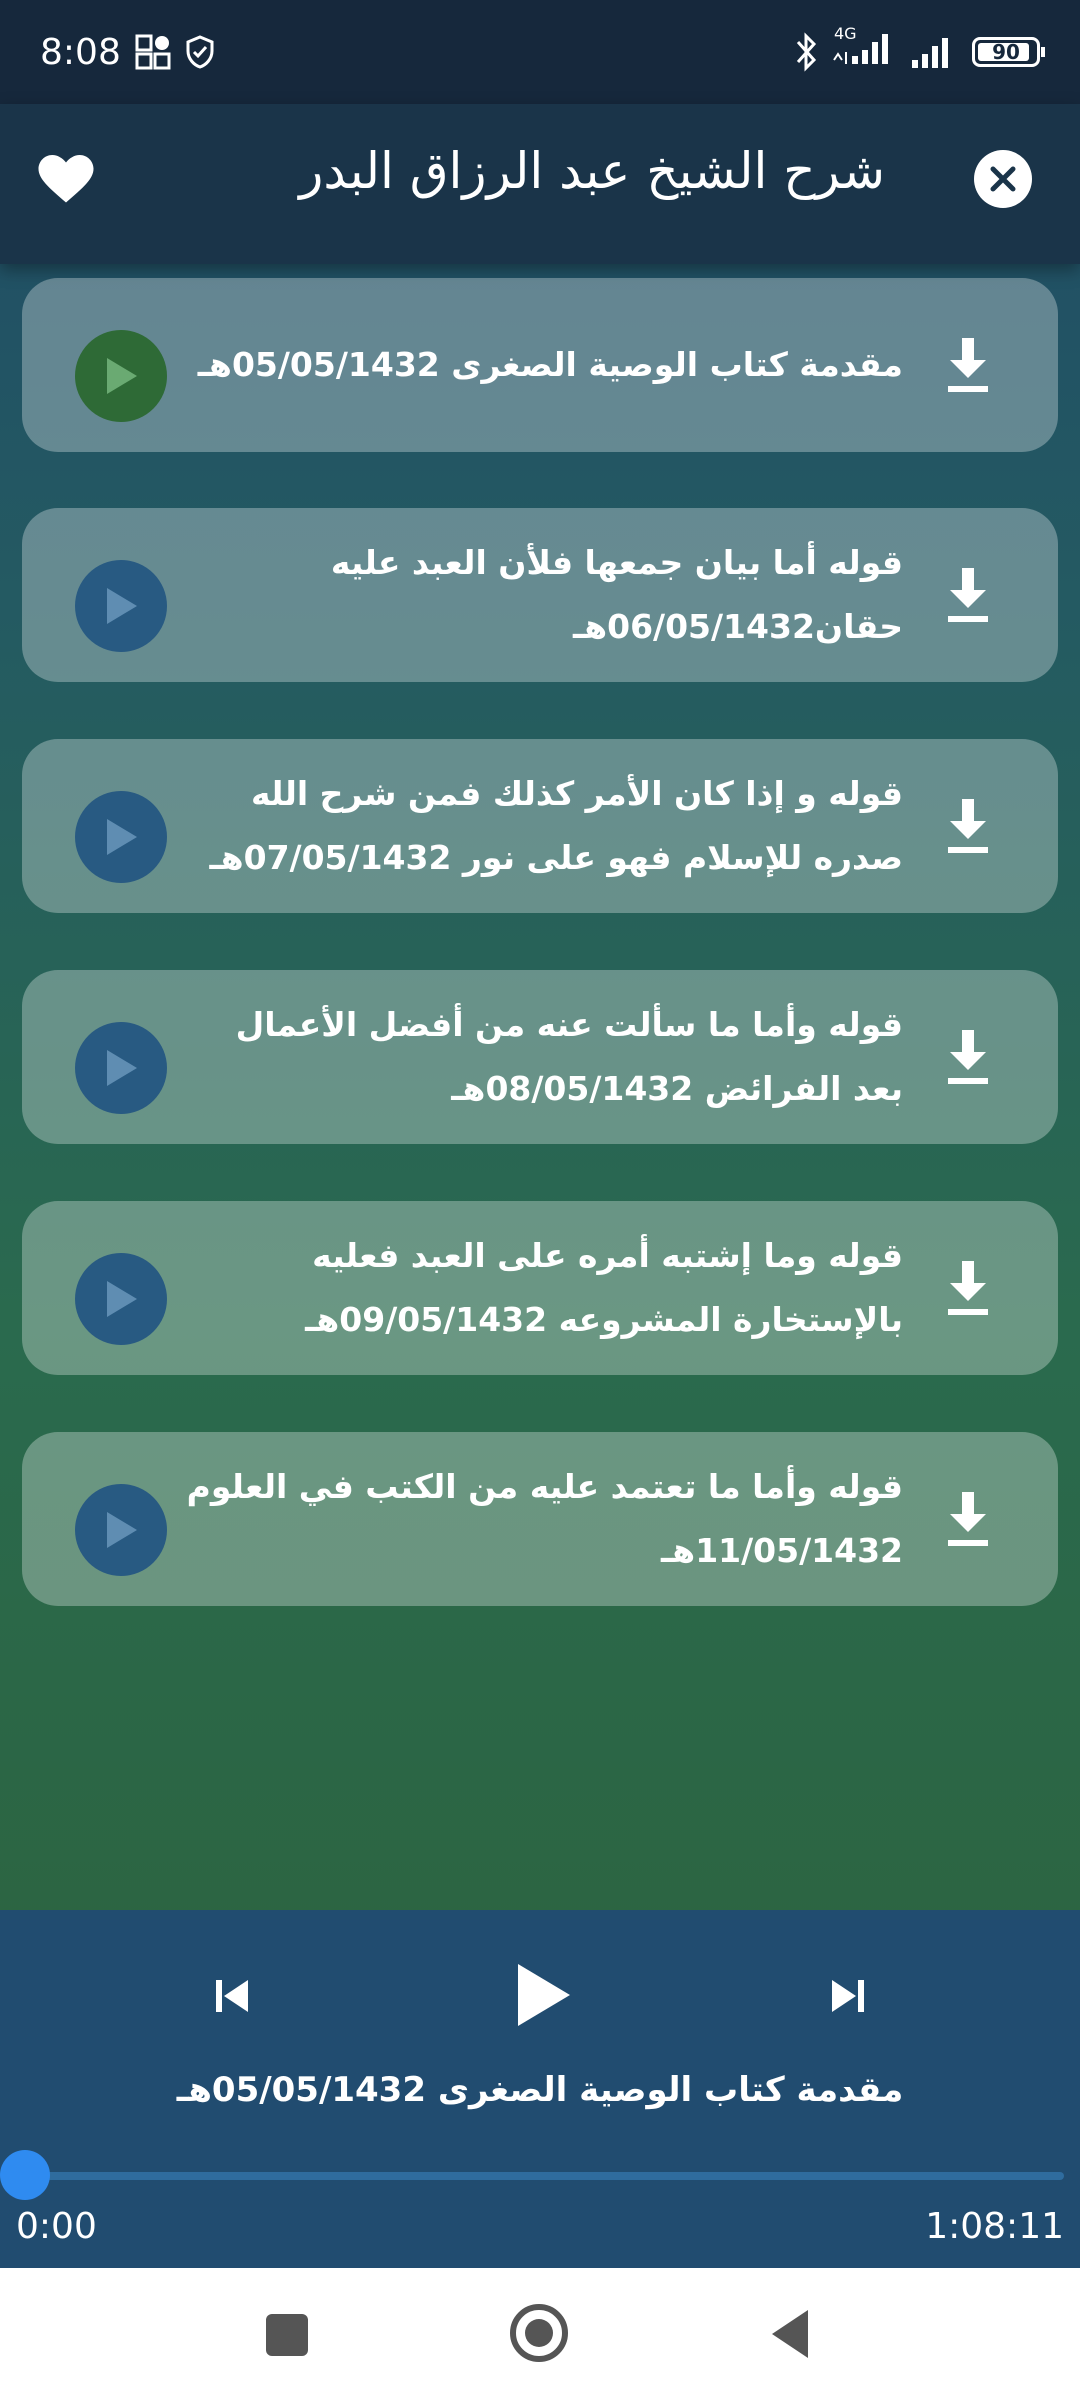 The width and height of the screenshot is (1080, 2400). Describe the element at coordinates (80, 52) in the screenshot. I see `status-time: 8:08` at that location.